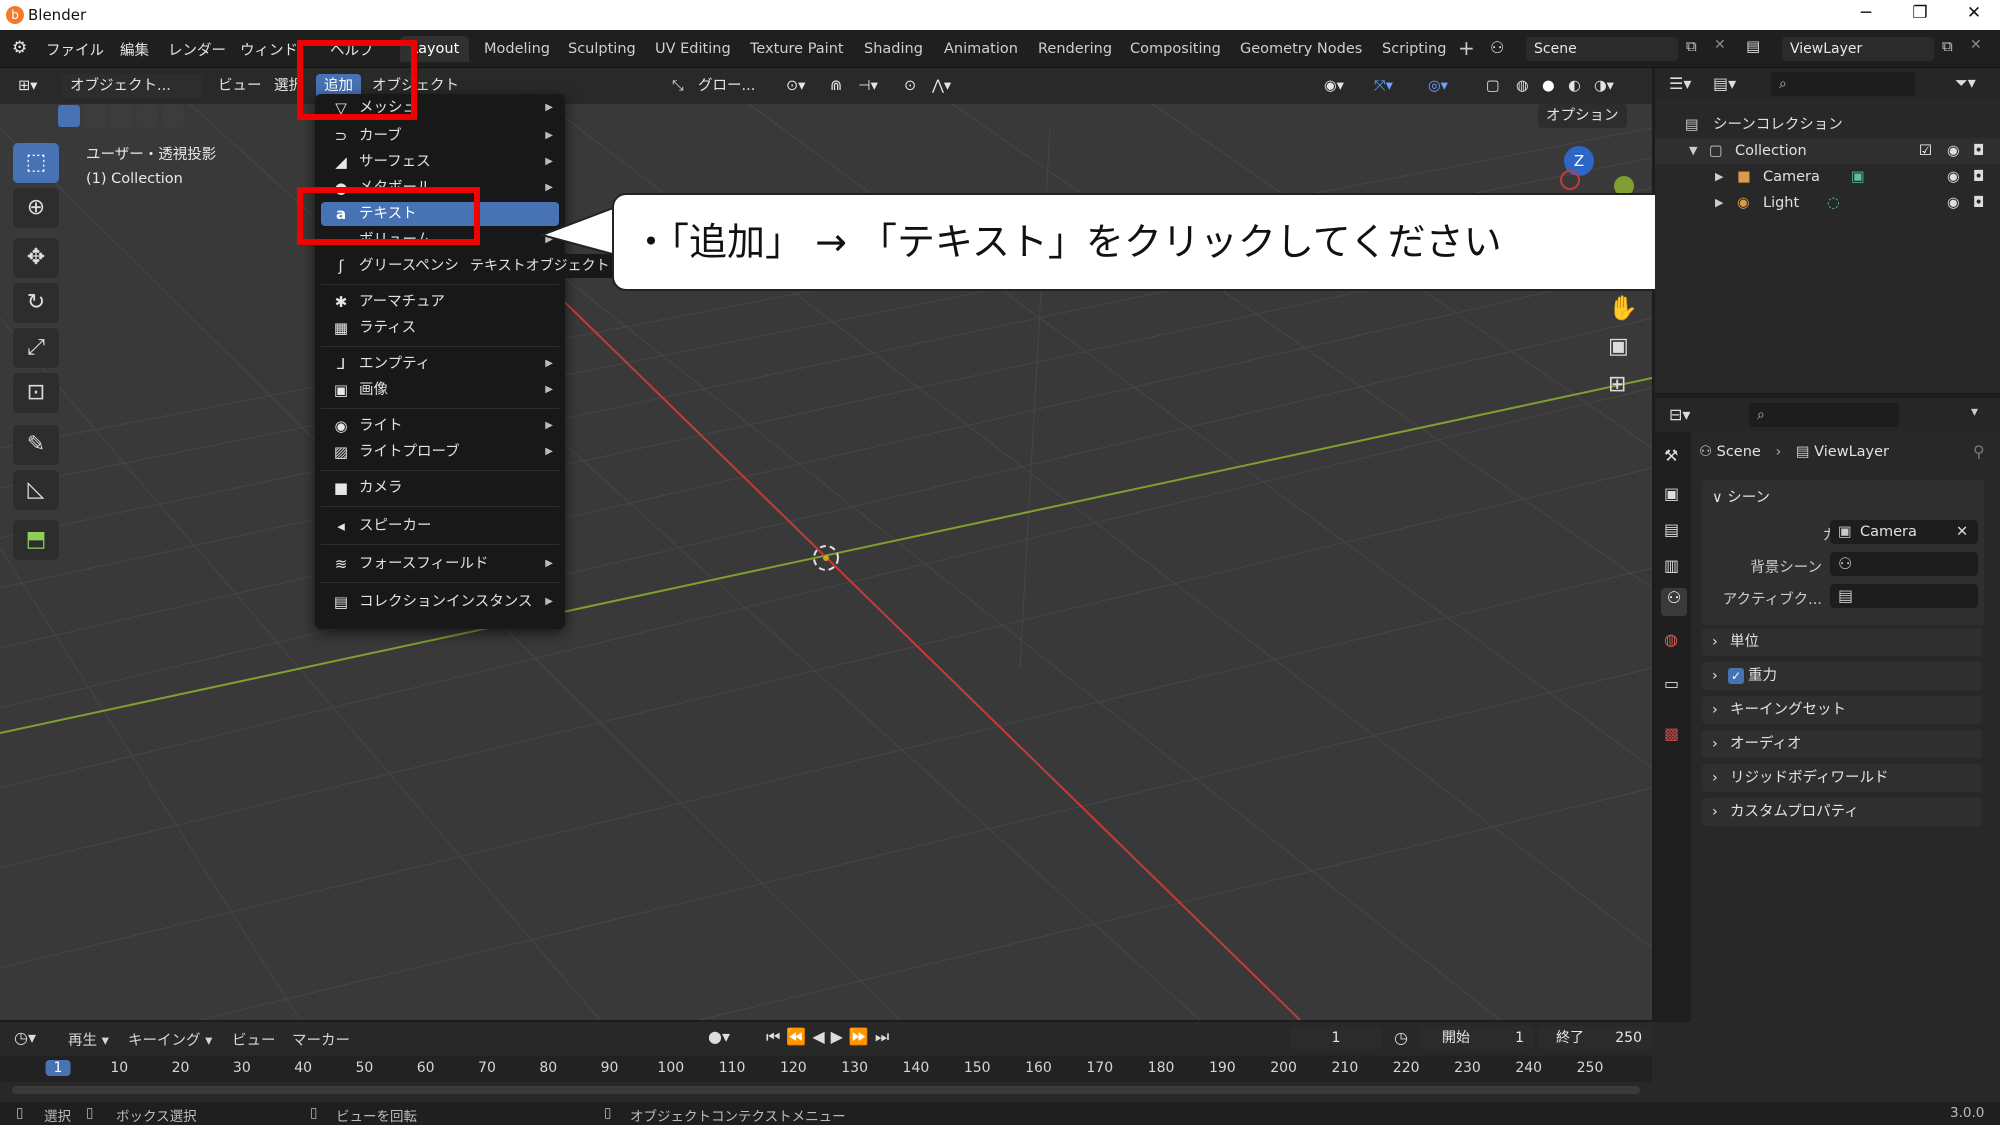  I want to click on timeline-scrollbar, so click(826, 1090).